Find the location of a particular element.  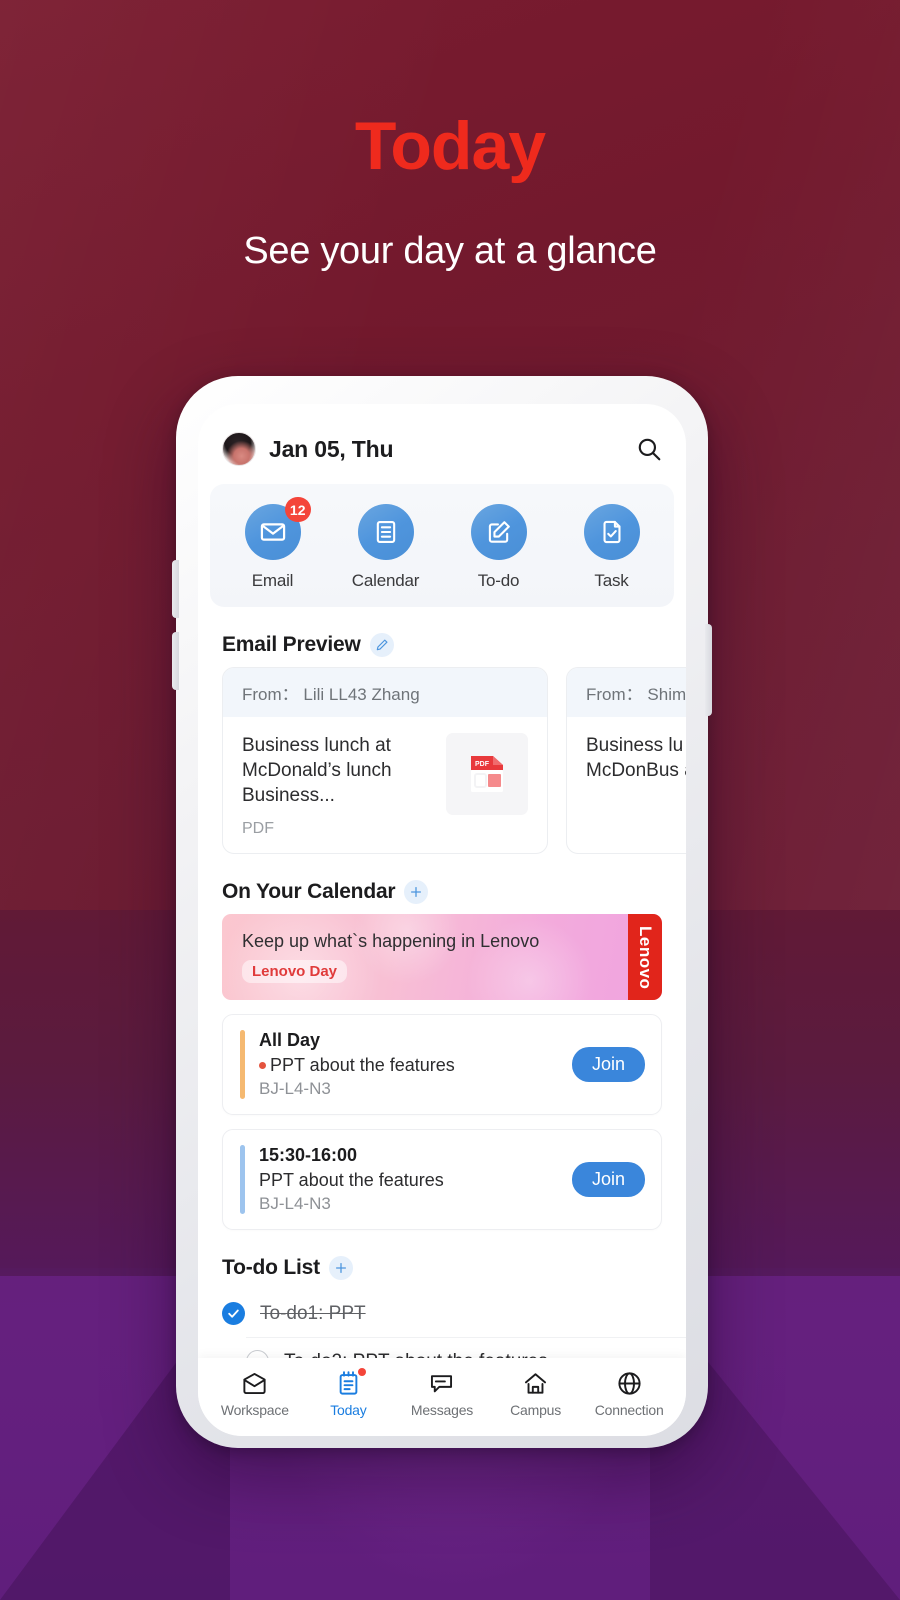

tab-messages: Messages is located at coordinates (442, 1393).